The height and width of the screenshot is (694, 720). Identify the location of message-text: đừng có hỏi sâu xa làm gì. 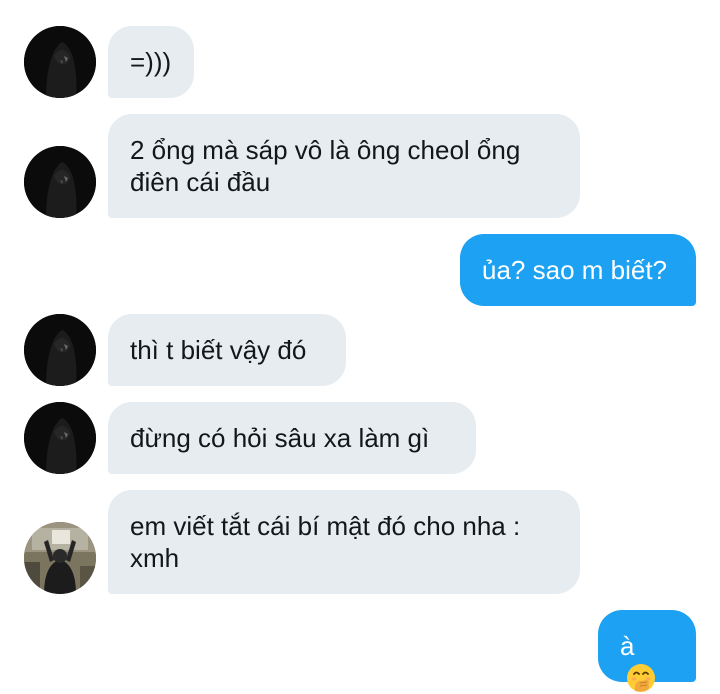
(280, 438).